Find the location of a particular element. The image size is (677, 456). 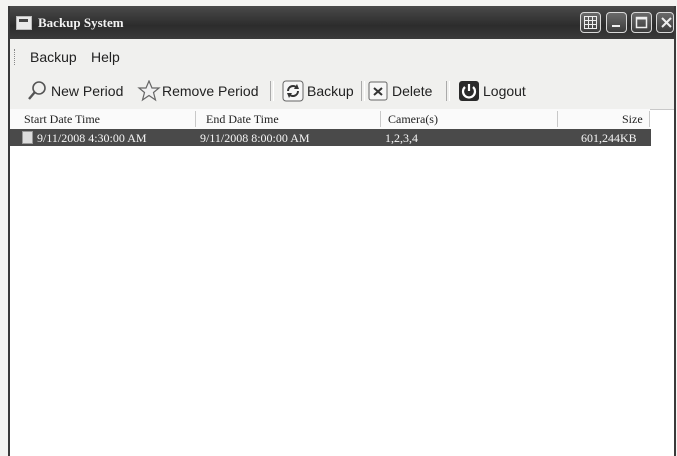

remove-period-label: Remove Period is located at coordinates (210, 91).